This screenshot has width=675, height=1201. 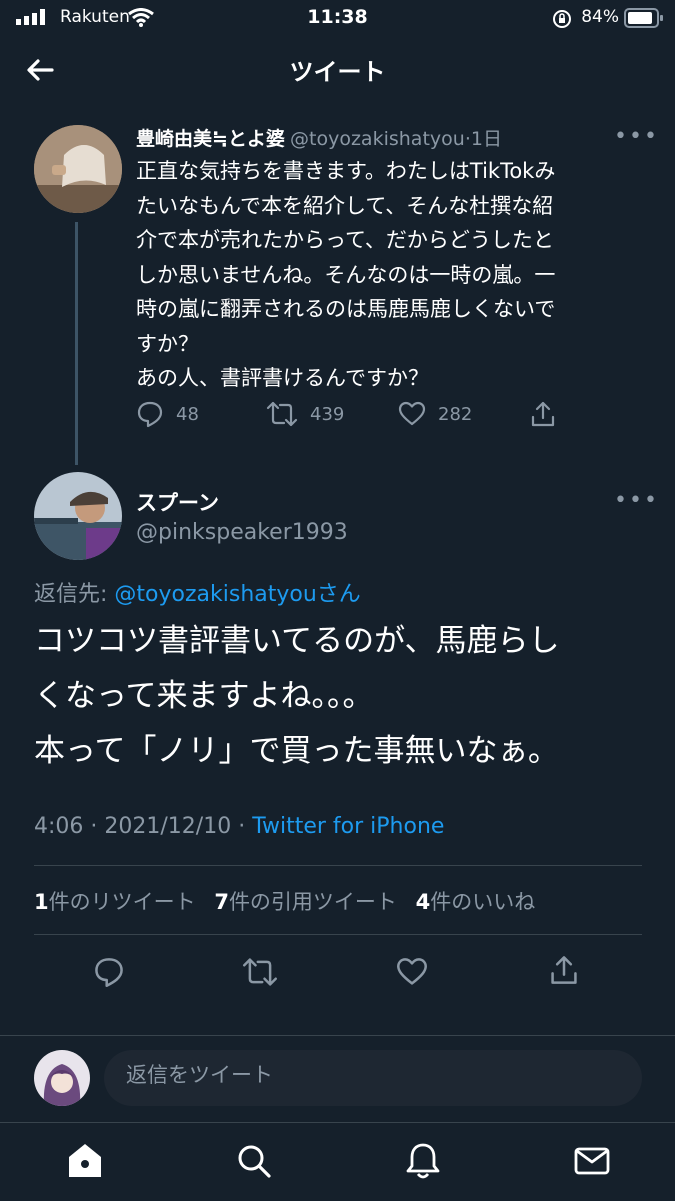 What do you see at coordinates (168, 826) in the screenshot?
I see `tweet-date: 2021/12/10` at bounding box center [168, 826].